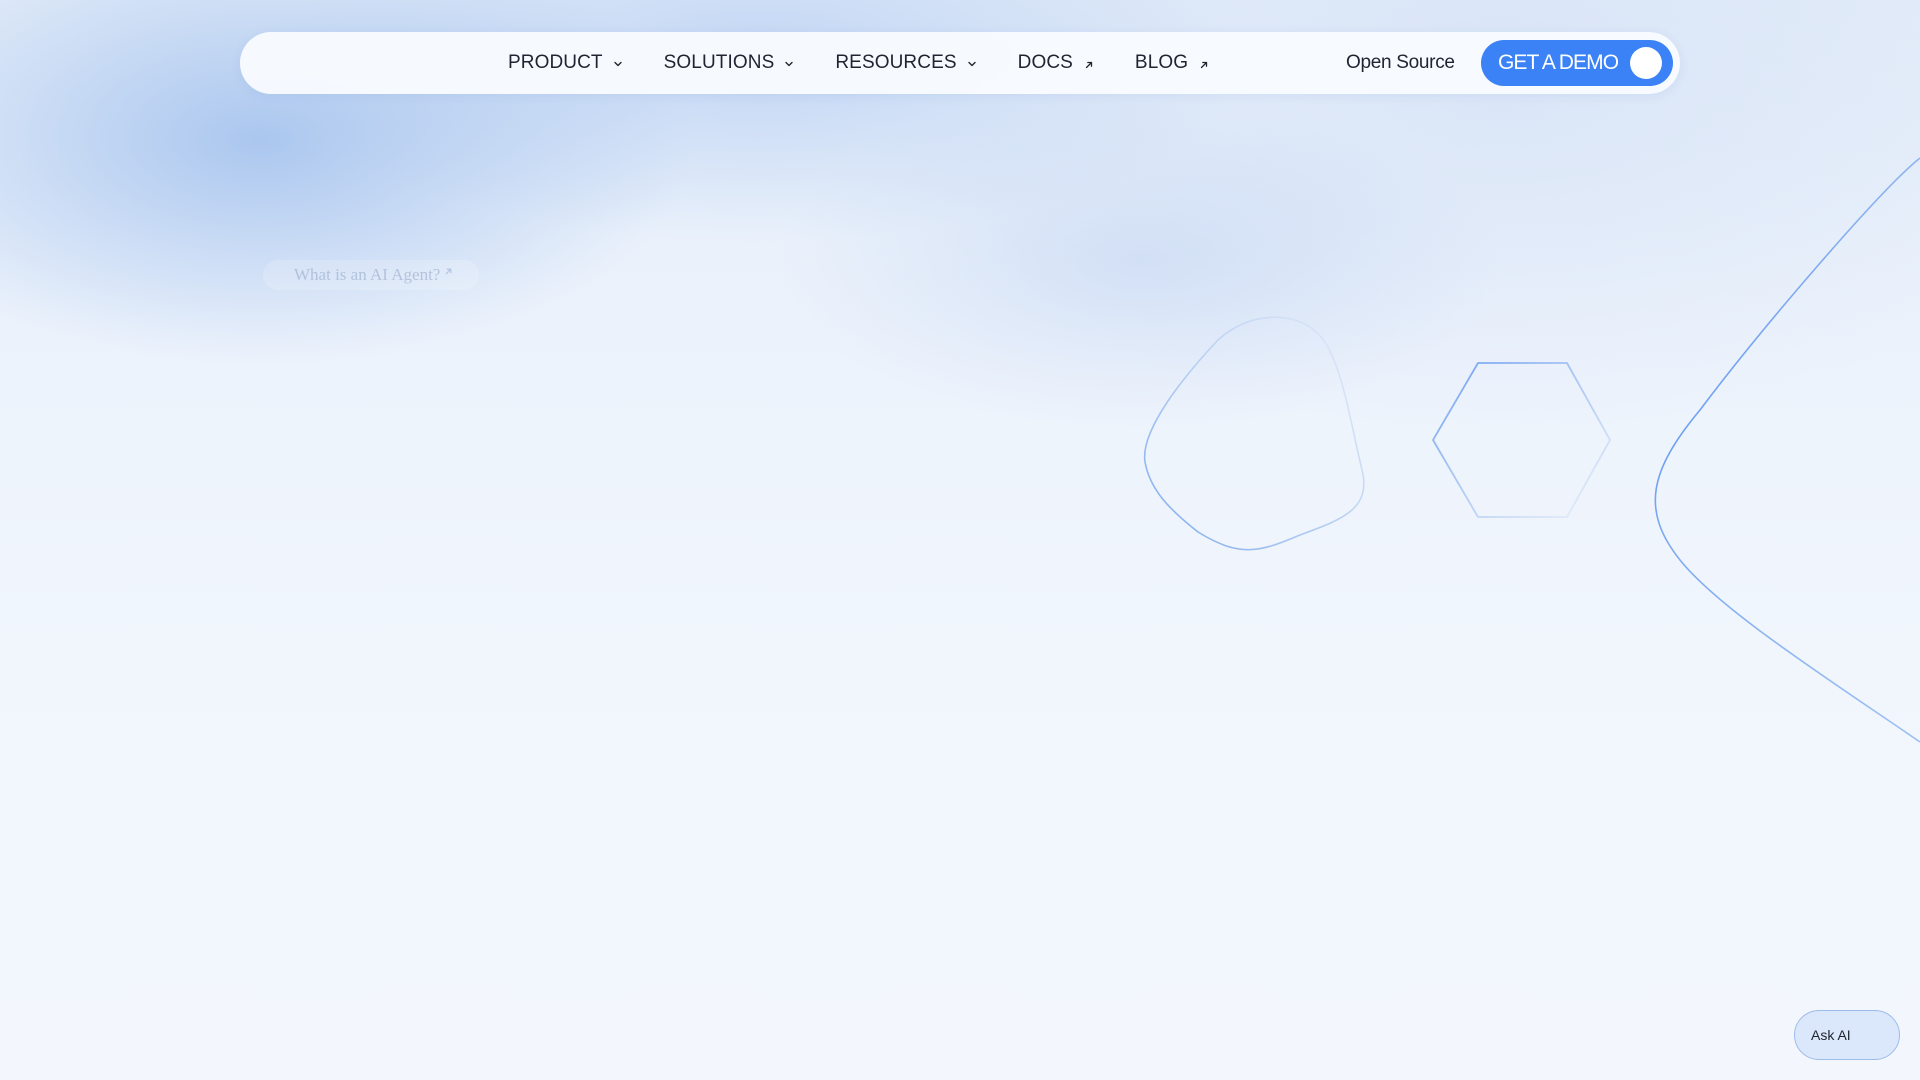 Image resolution: width=1920 pixels, height=1080 pixels. Describe the element at coordinates (1787, 450) in the screenshot. I see `large-curve-shape` at that location.